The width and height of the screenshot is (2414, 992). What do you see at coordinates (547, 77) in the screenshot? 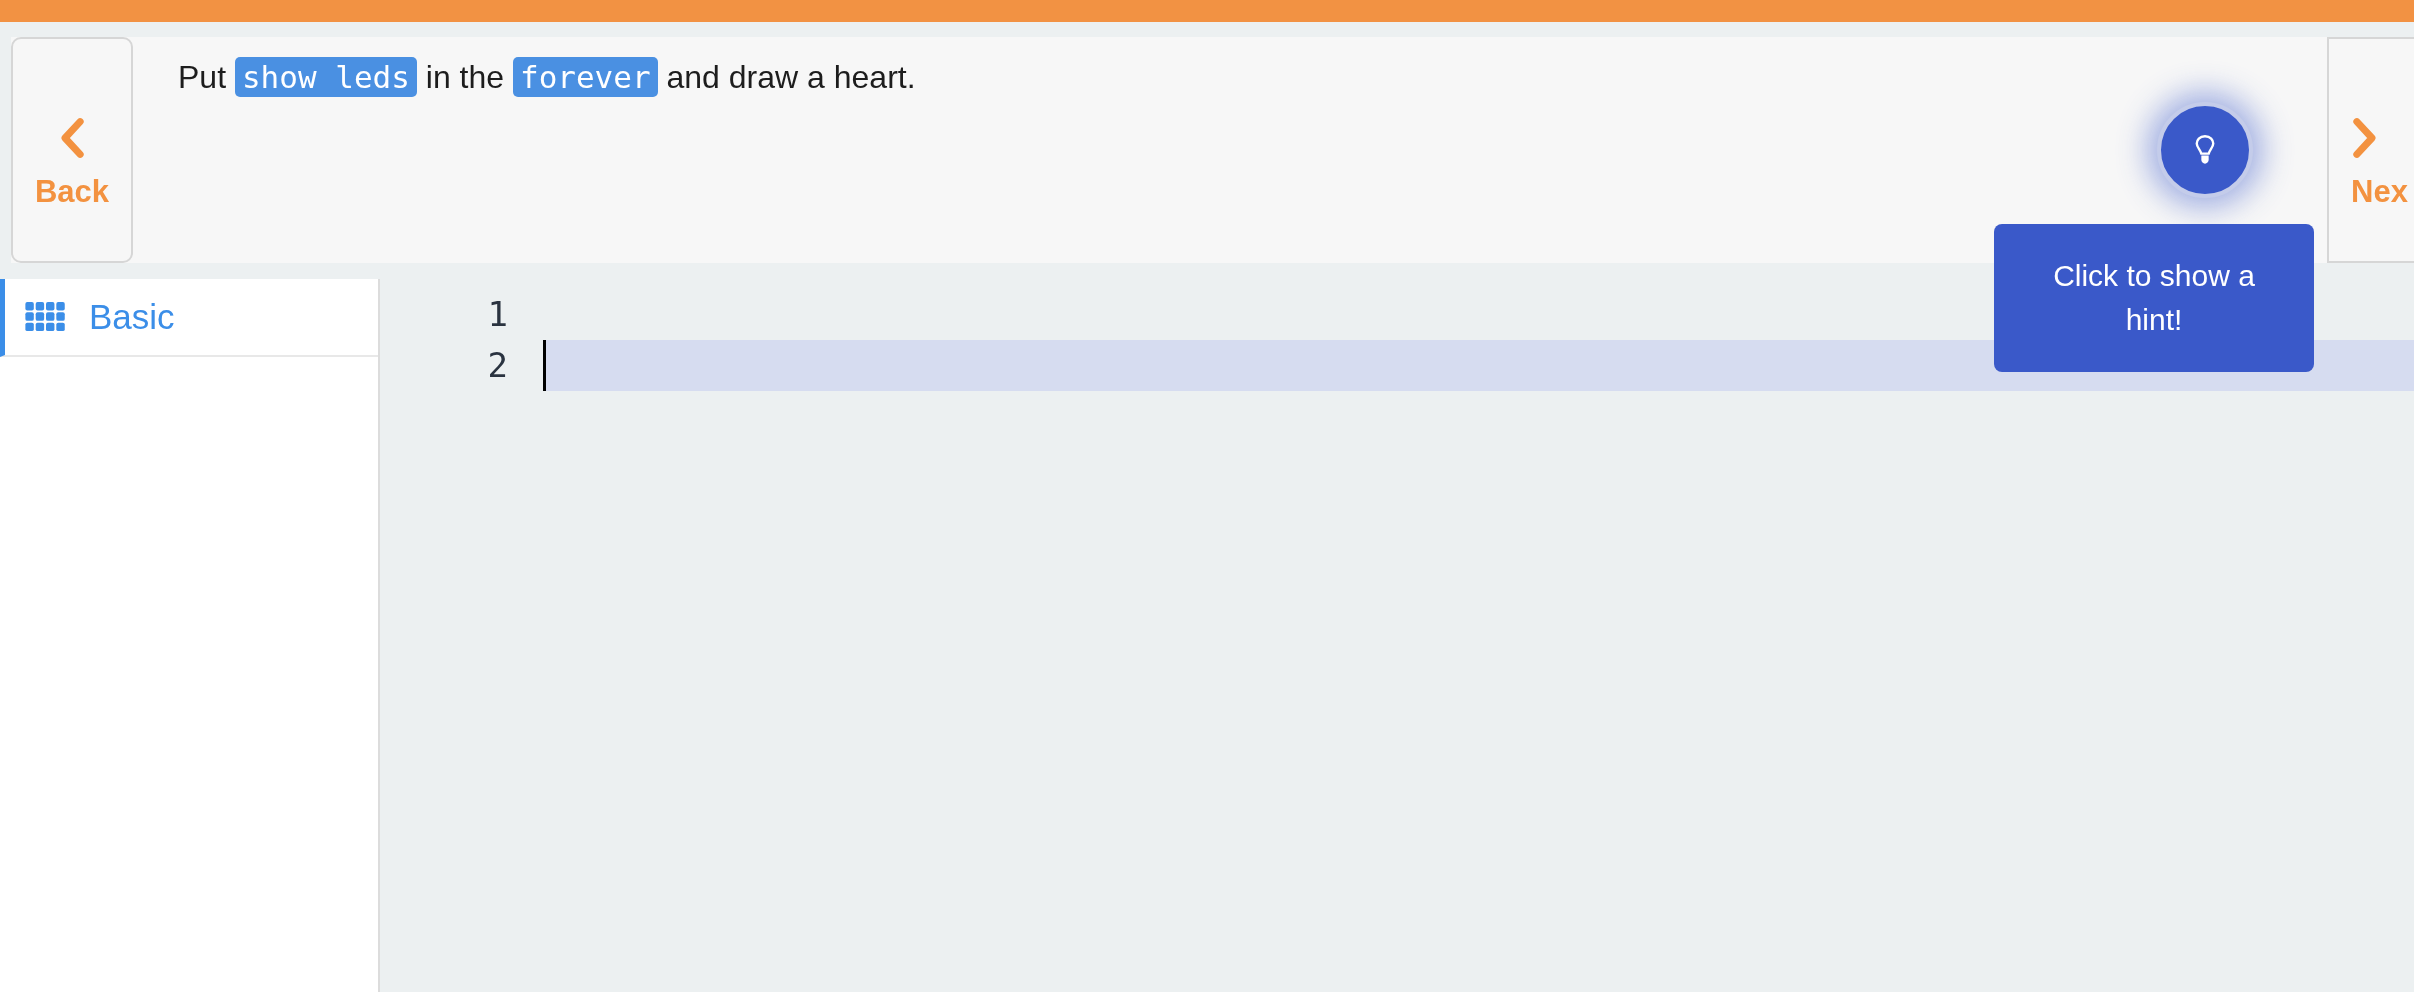
I see `instruction-text: Put show leds in the forever and draw a heart.` at bounding box center [547, 77].